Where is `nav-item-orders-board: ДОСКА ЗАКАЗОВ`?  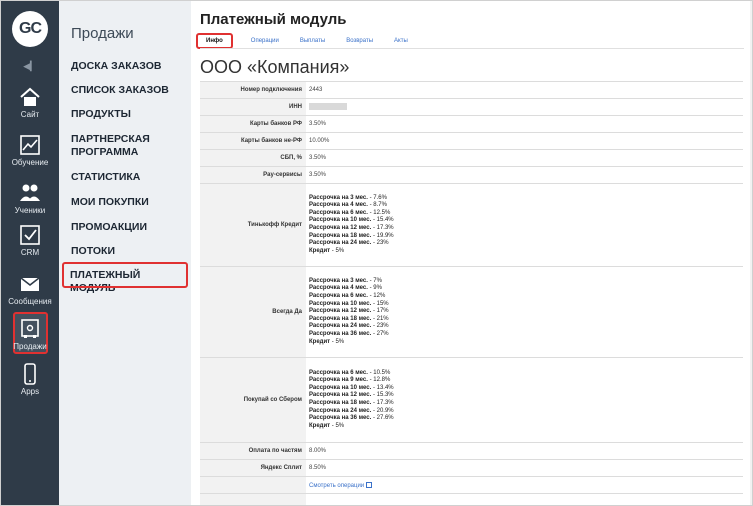
nav-item-orders-board: ДОСКА ЗАКАЗОВ is located at coordinates (130, 66).